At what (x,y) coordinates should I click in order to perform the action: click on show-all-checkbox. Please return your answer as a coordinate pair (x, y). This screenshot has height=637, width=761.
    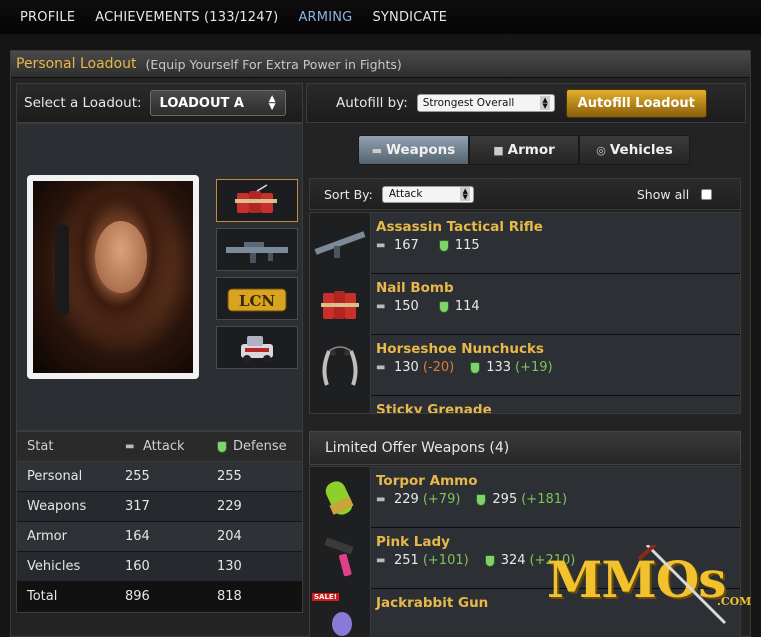
    Looking at the image, I should click on (707, 194).